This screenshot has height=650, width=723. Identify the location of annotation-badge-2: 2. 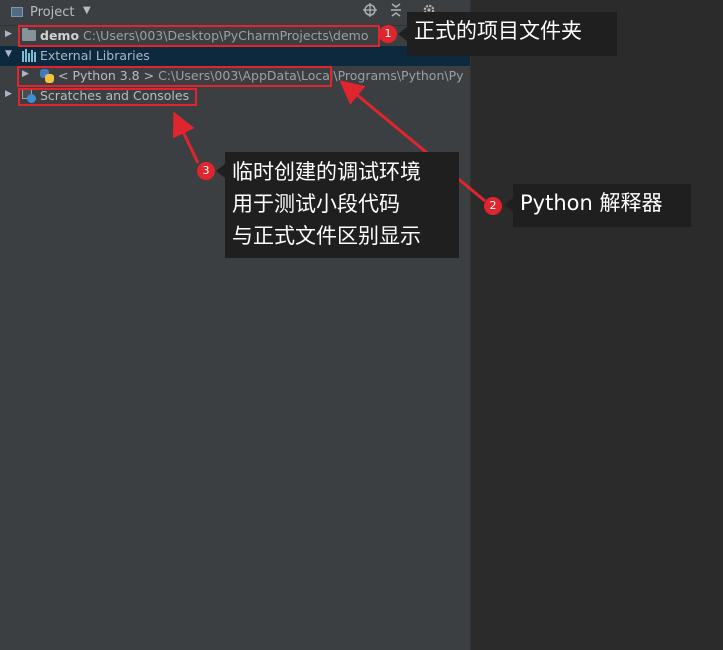
(493, 206).